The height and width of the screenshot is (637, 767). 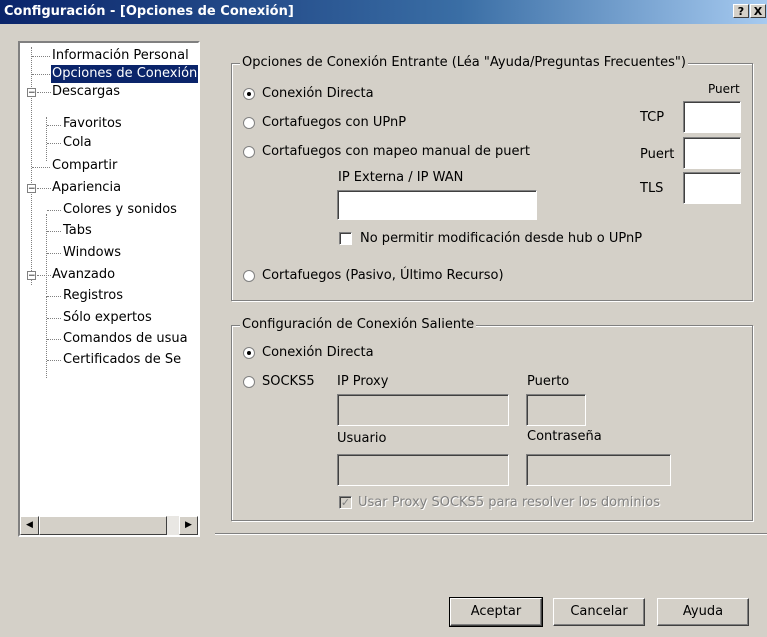 What do you see at coordinates (125, 339) in the screenshot?
I see `tree-item-comandos-usuario: Comandos de usua` at bounding box center [125, 339].